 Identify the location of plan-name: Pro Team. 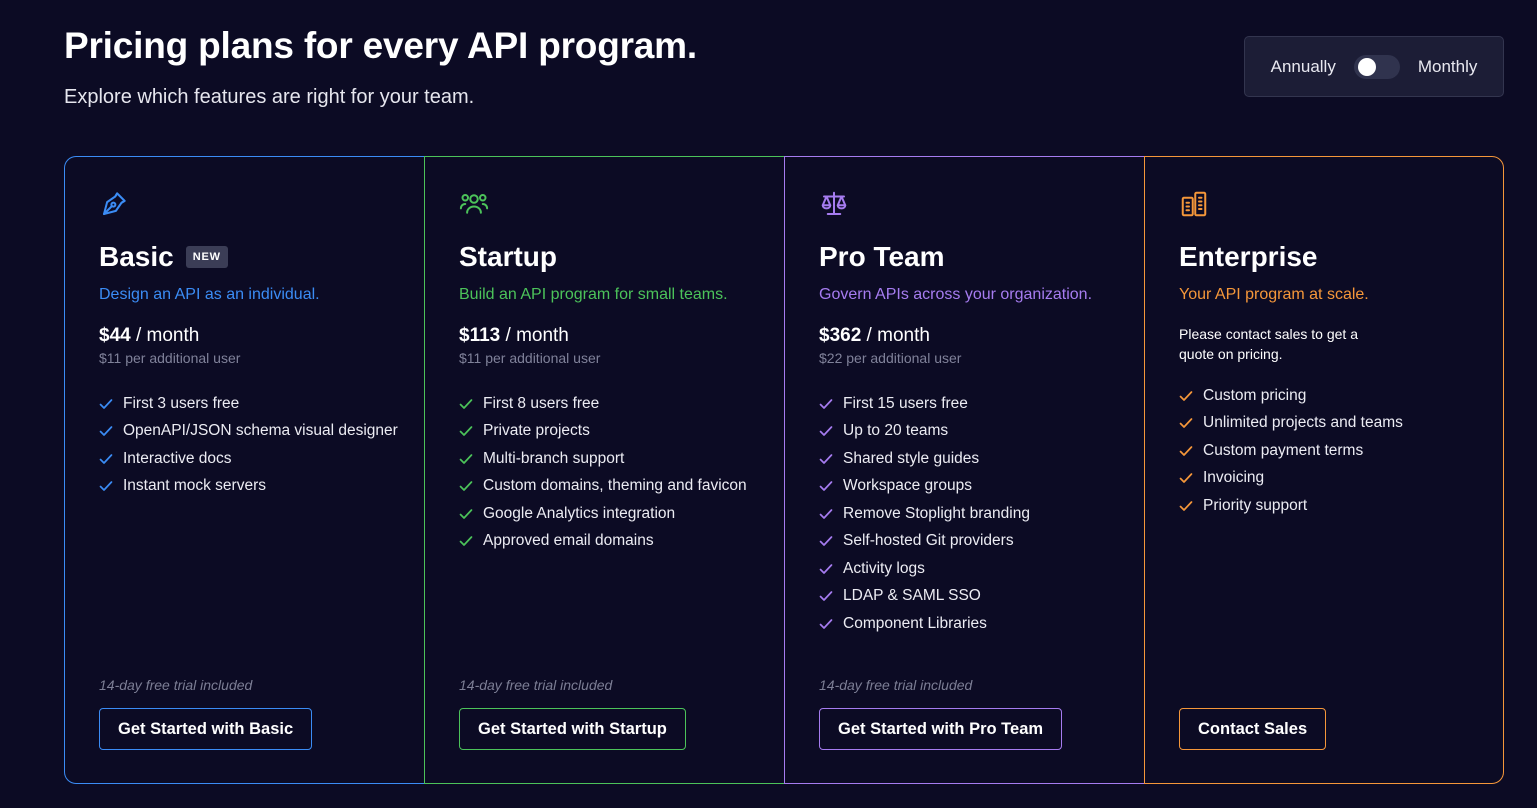
(882, 256).